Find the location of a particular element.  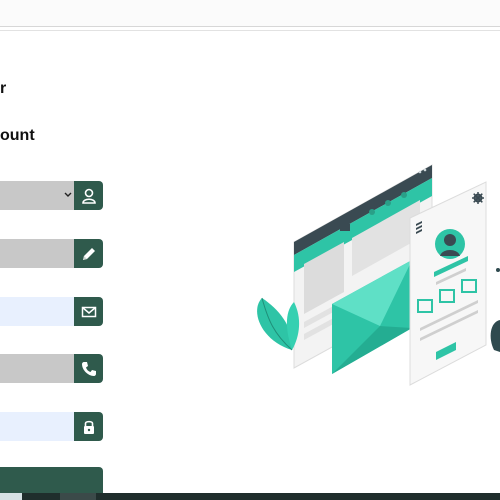

email-row is located at coordinates (51, 311).